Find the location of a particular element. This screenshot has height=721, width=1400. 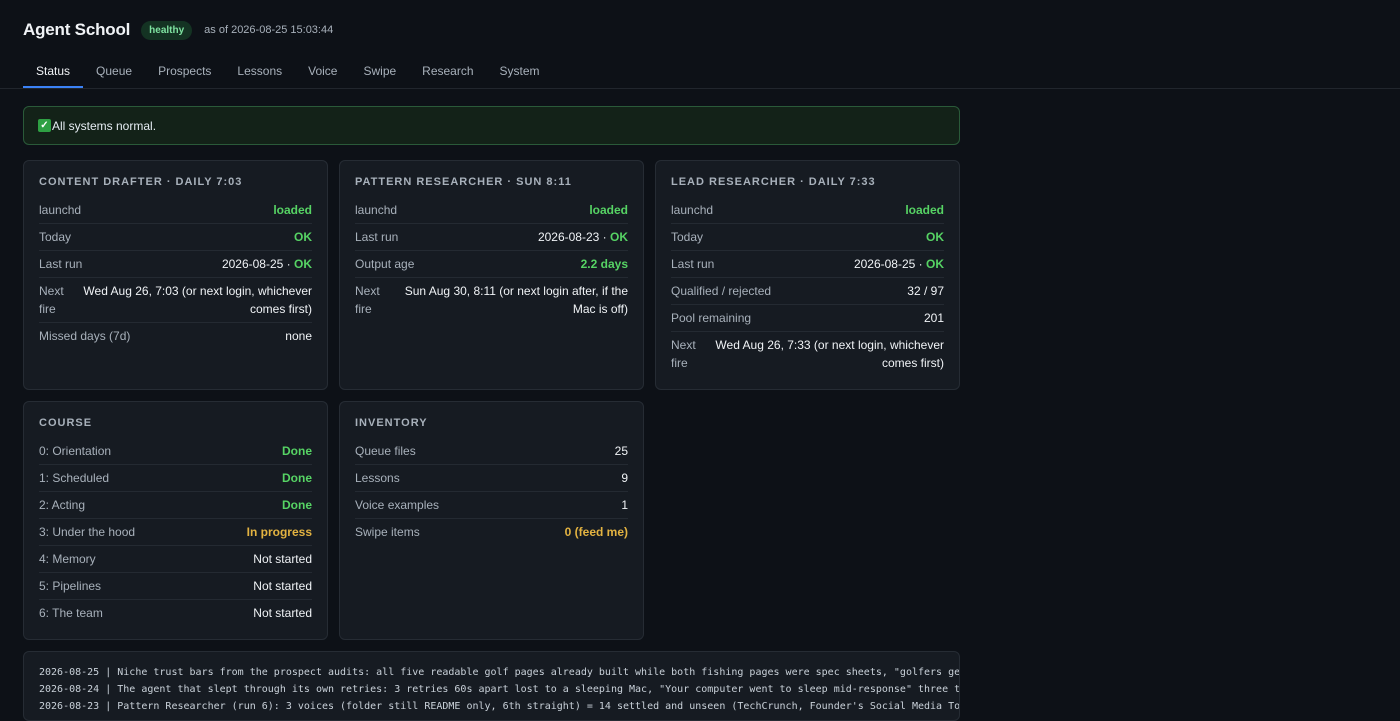

row-label: Lessons is located at coordinates (377, 478).